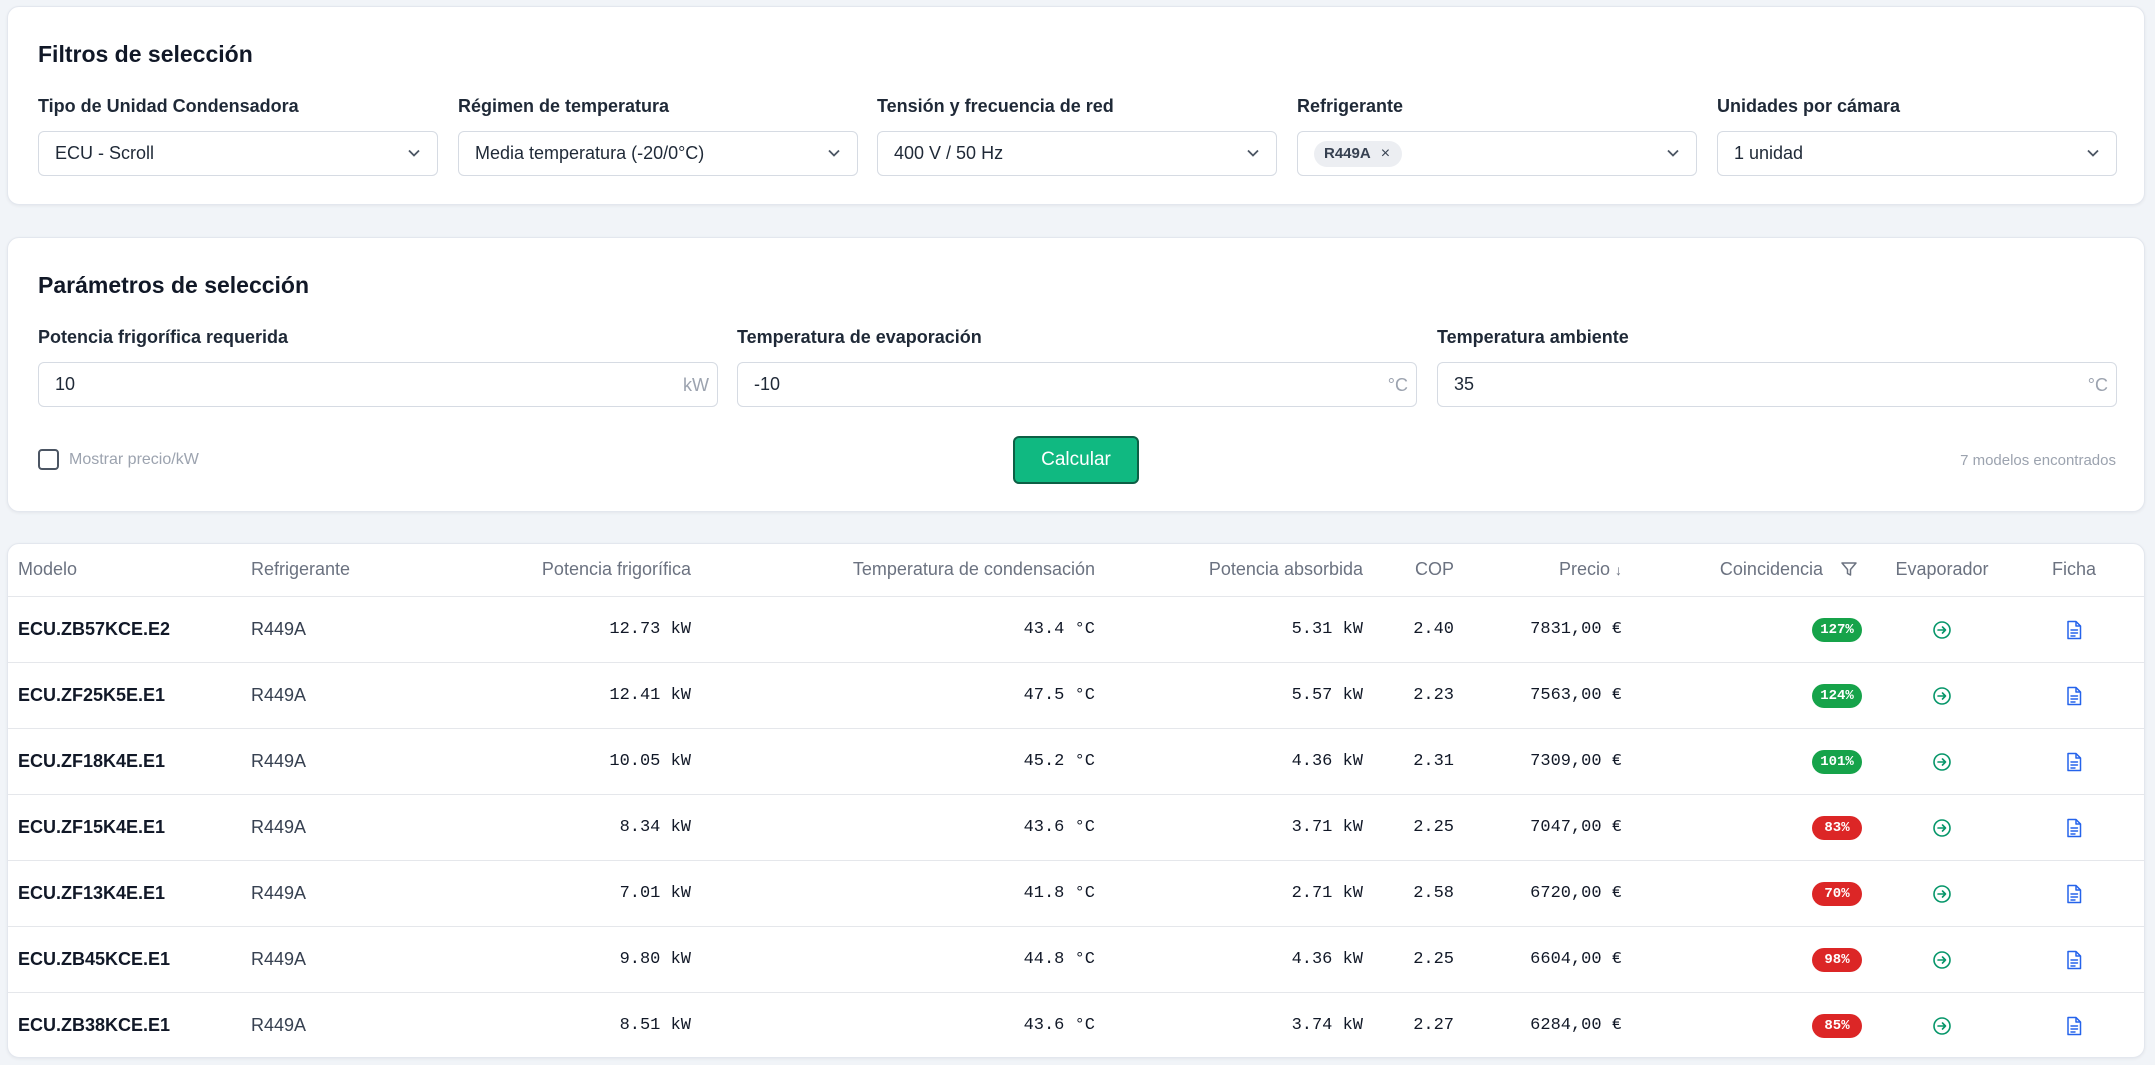 The width and height of the screenshot is (2155, 1065). I want to click on filter-unit-type-label: Tipo de Unidad Condensadora, so click(168, 106).